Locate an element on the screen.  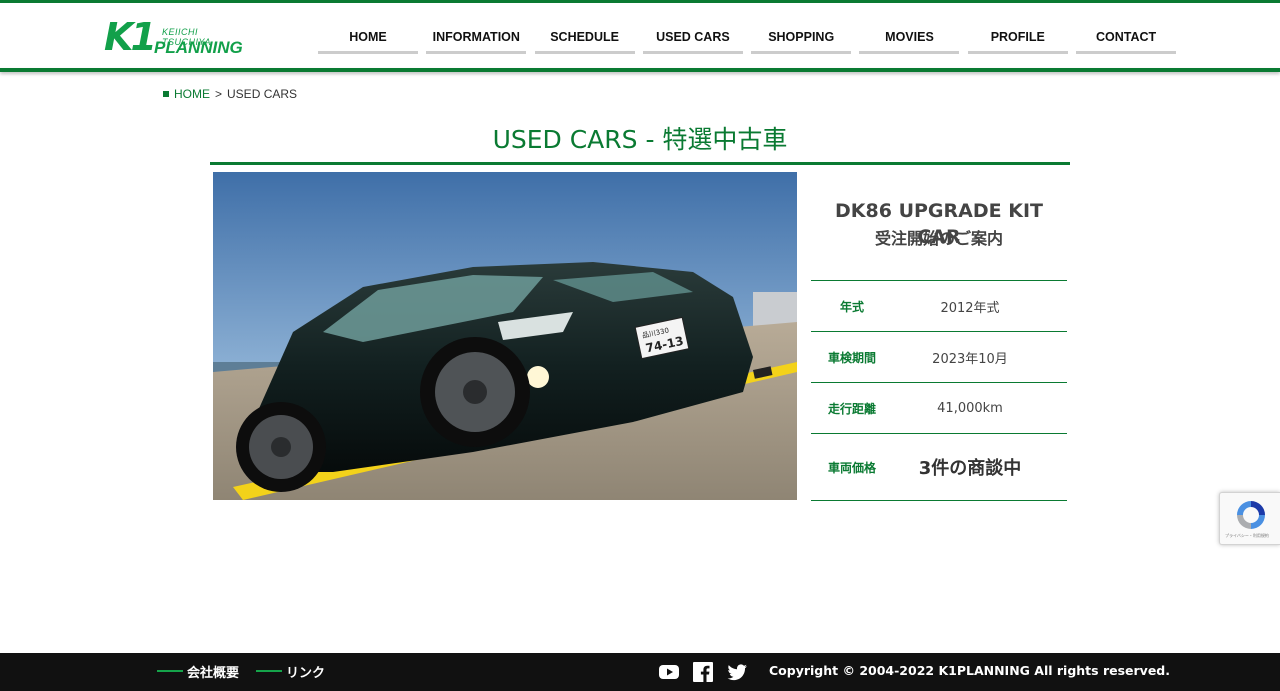
spec-value: 2023年10月 is located at coordinates (970, 359).